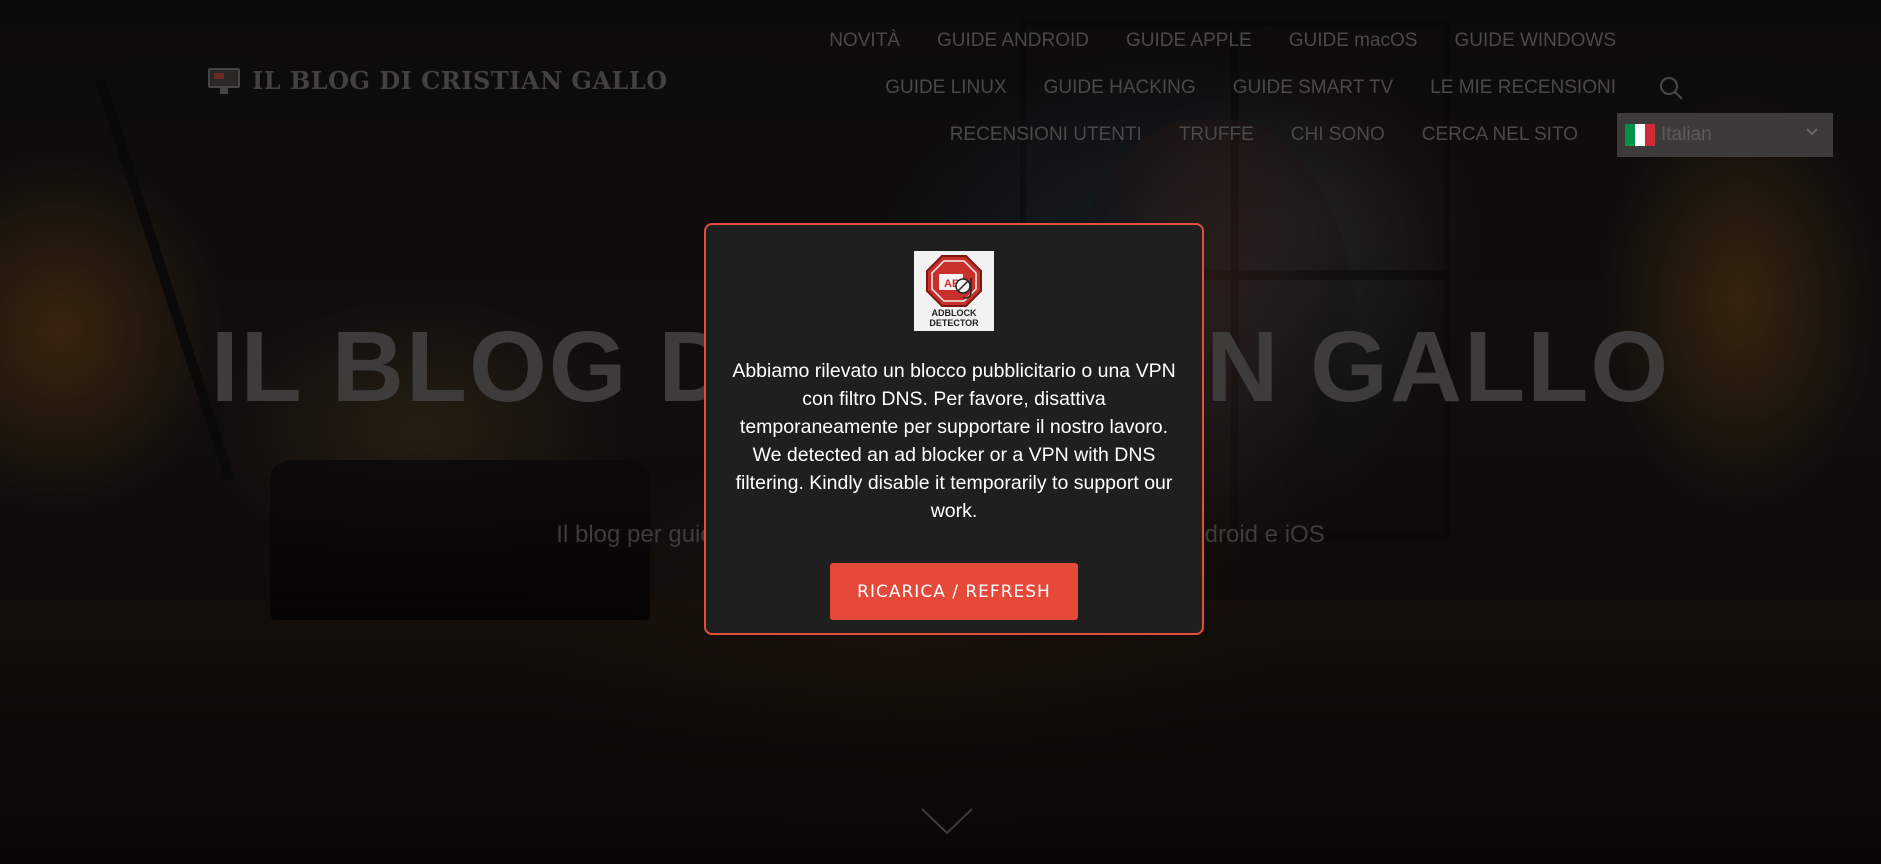 Image resolution: width=1881 pixels, height=864 pixels. Describe the element at coordinates (1500, 135) in the screenshot. I see `nav-item-cerca-nel-sito: CERCA NEL SITO` at that location.